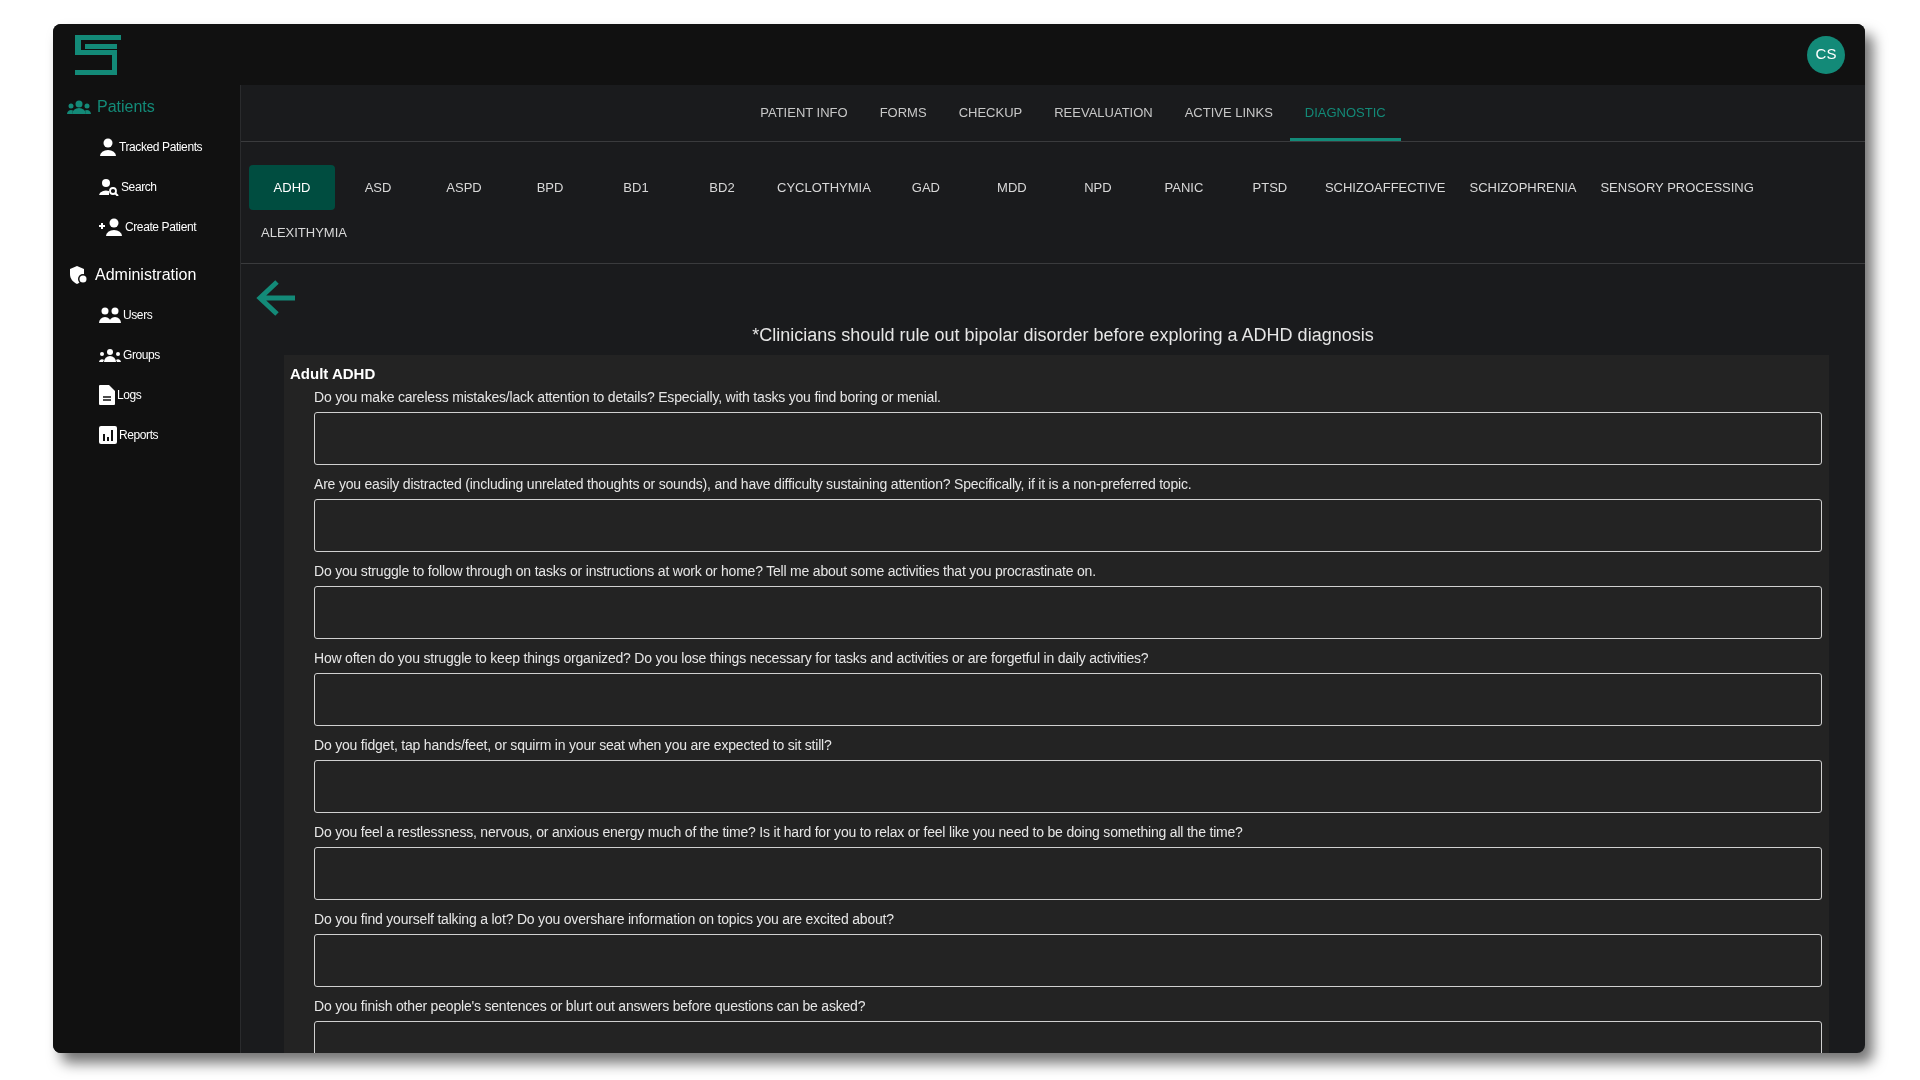  What do you see at coordinates (108, 147) in the screenshot?
I see `person-icon` at bounding box center [108, 147].